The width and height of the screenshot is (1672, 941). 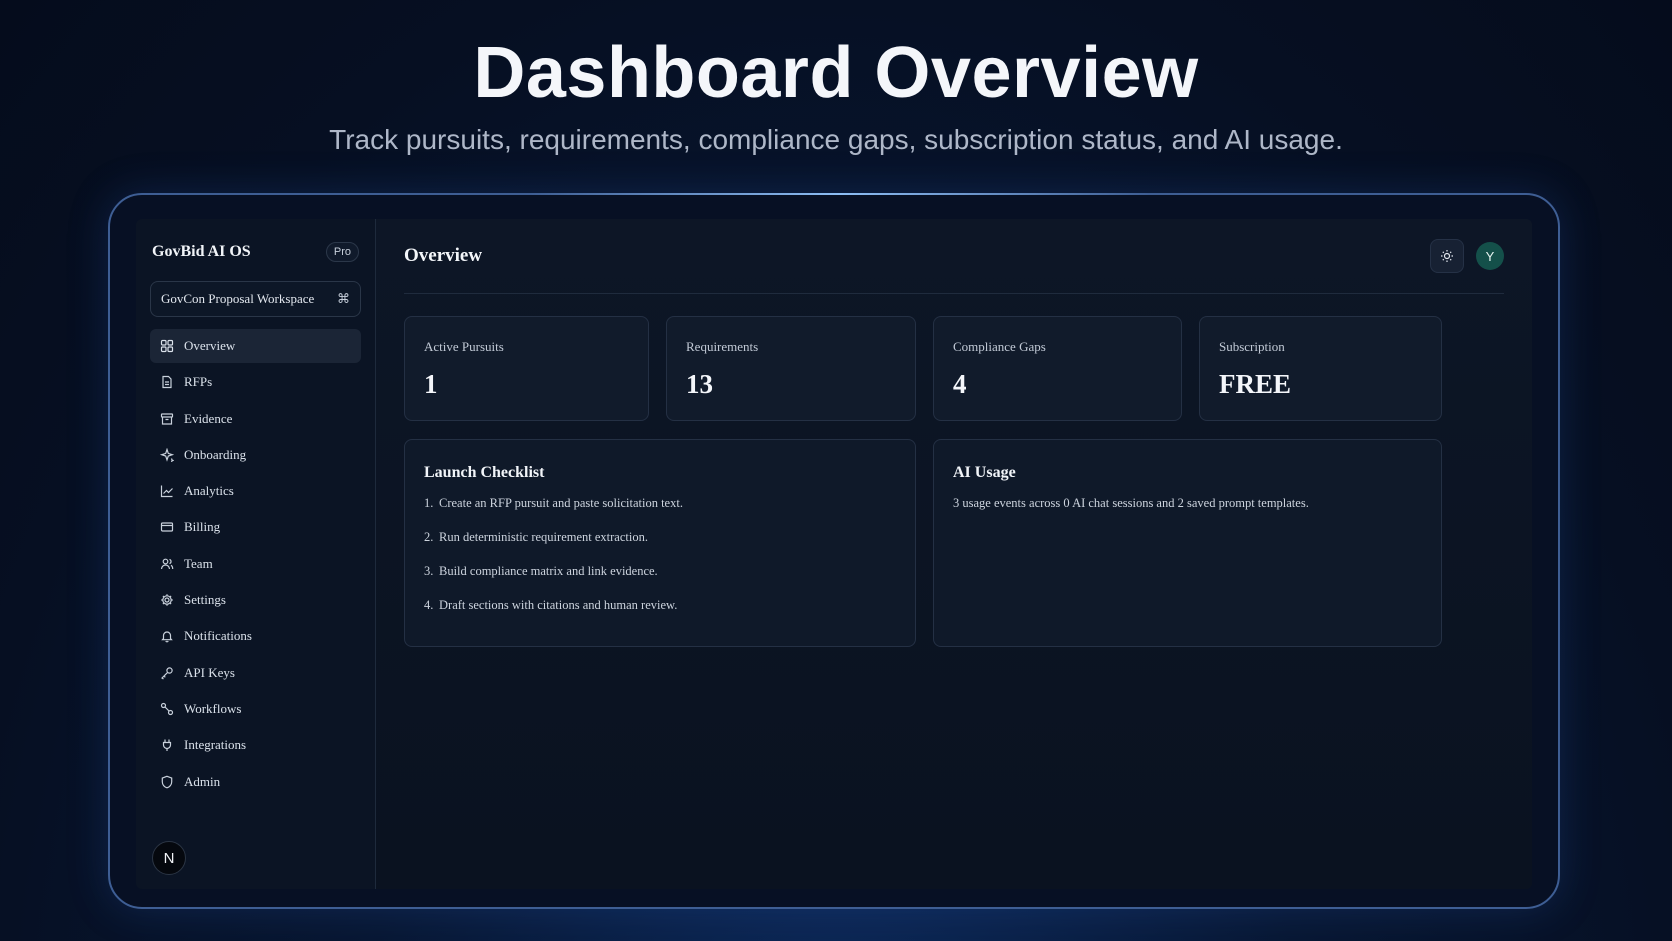 I want to click on sidebar-item-label: Overview, so click(x=210, y=345).